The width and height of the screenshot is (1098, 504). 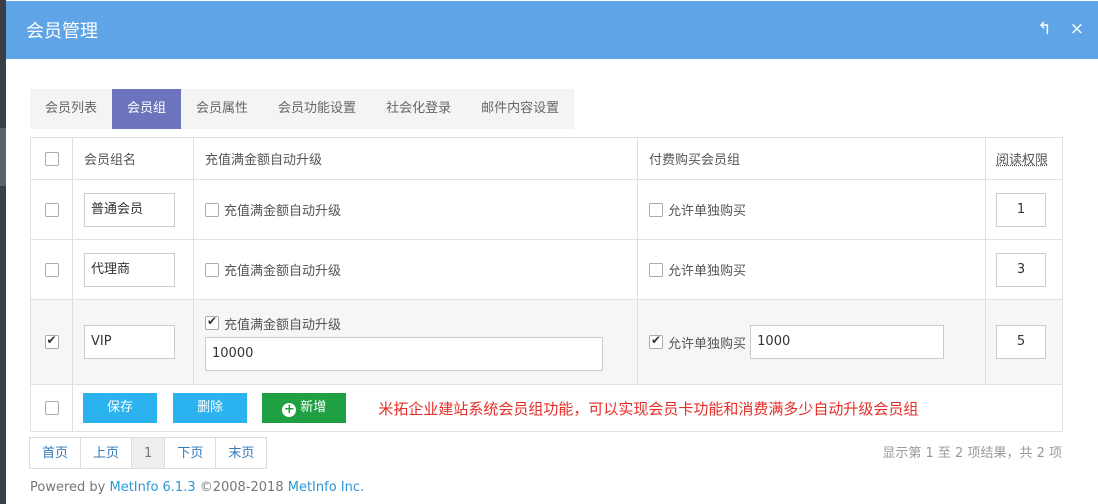 I want to click on tab-bar: 会员列表 会员组 会员属性 会员功能设置 社会化登录 邮件内容设置, so click(x=302, y=109).